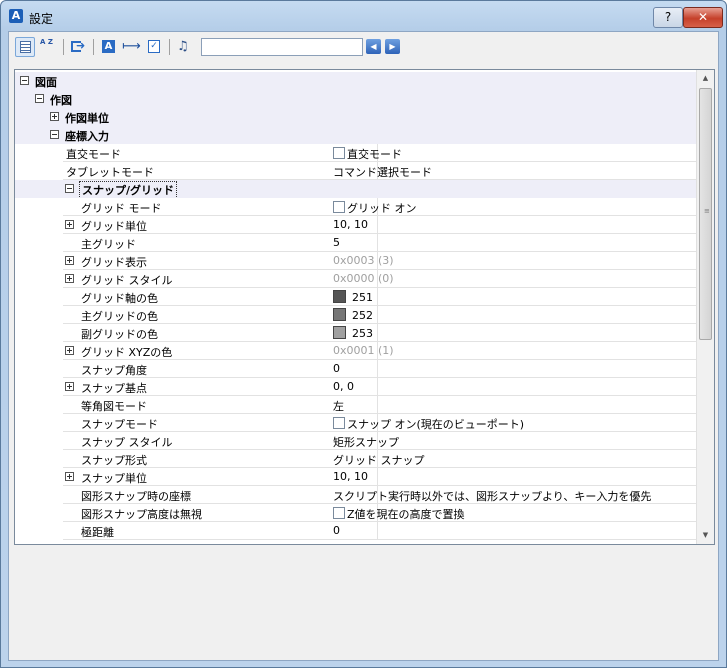 This screenshot has height=668, width=727. Describe the element at coordinates (46, 82) in the screenshot. I see `category-label: 図面` at that location.